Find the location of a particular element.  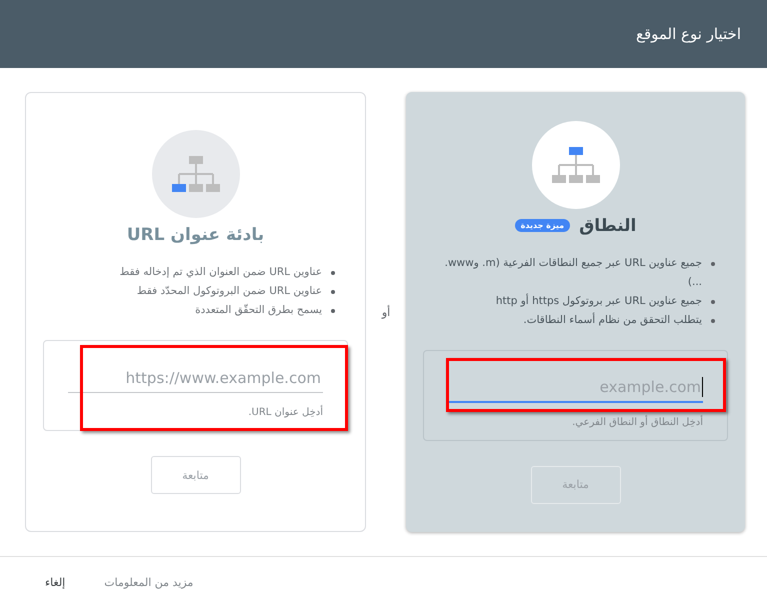

text-field: https://www.example.com is located at coordinates (195, 378).